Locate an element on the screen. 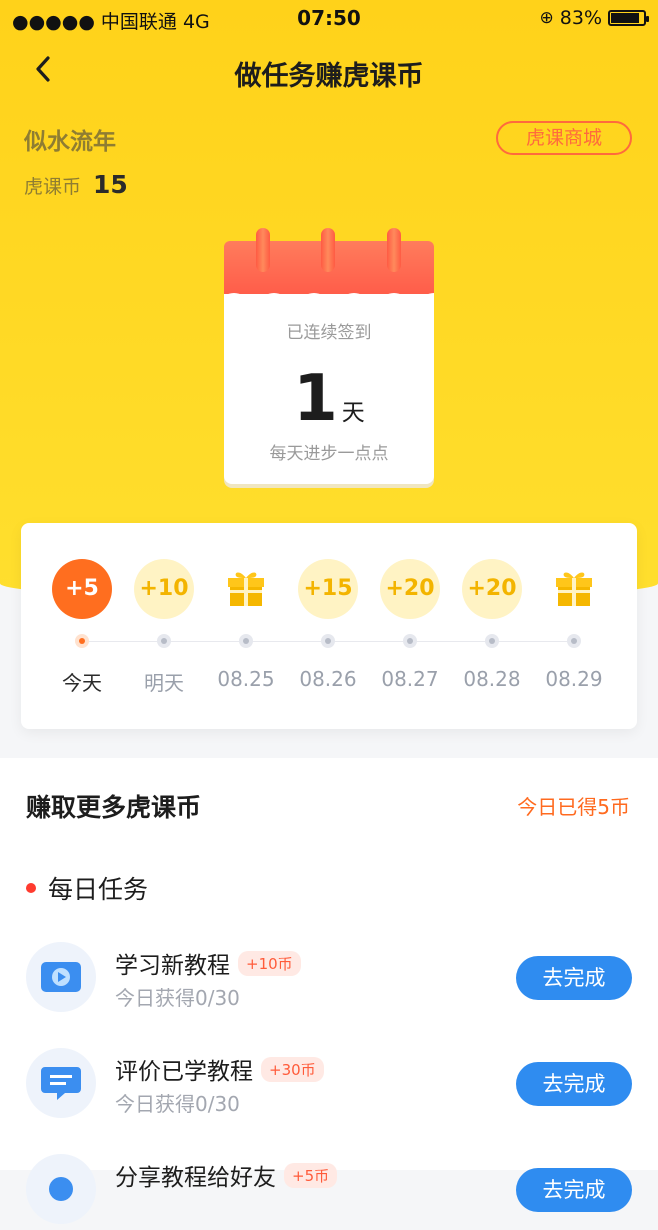 The height and width of the screenshot is (1230, 658). share-icon is located at coordinates (61, 1189).